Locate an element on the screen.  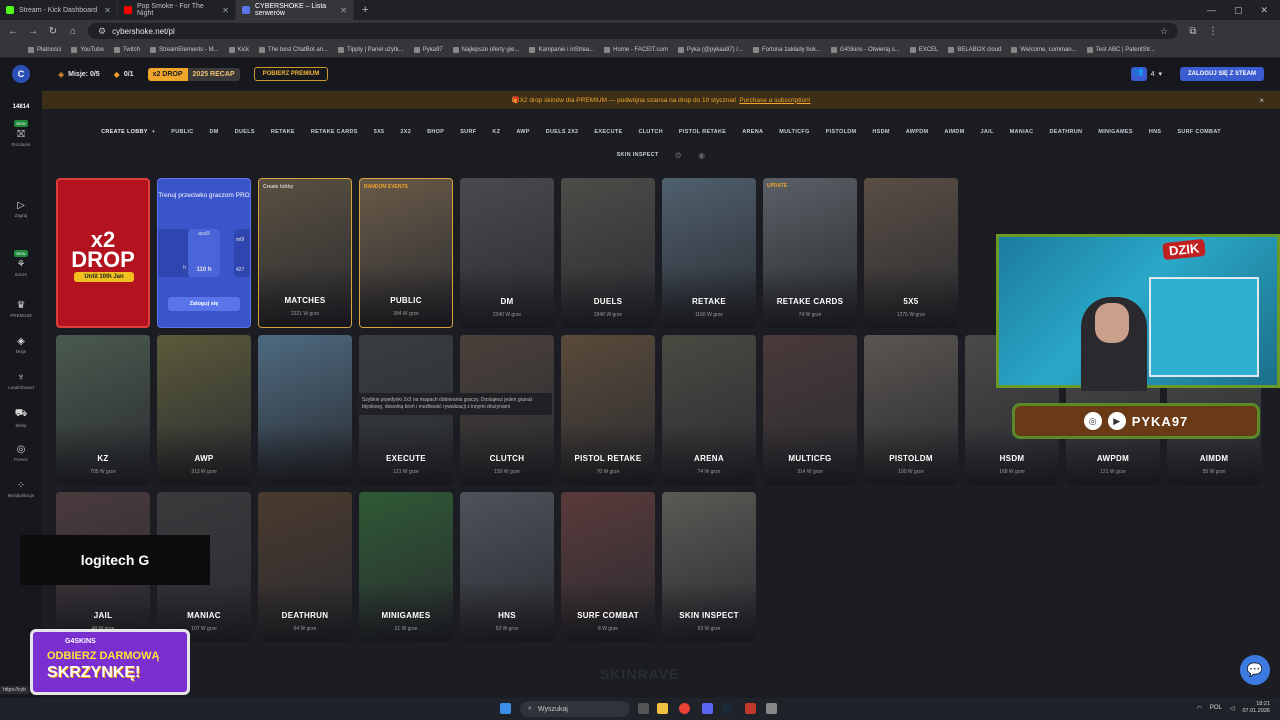
home-icon: ⌂ is located at coordinates (73, 31).